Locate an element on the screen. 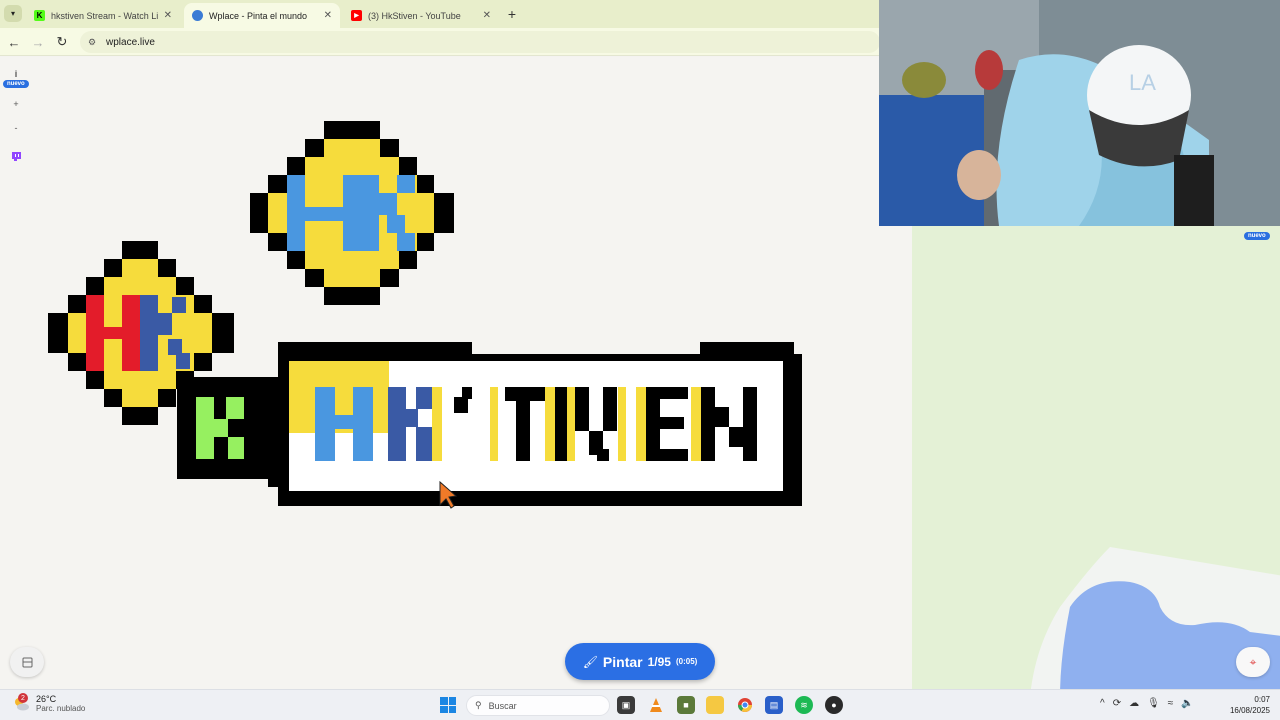 Image resolution: width=1280 pixels, height=720 pixels. paint-count: 1/95 is located at coordinates (659, 661).